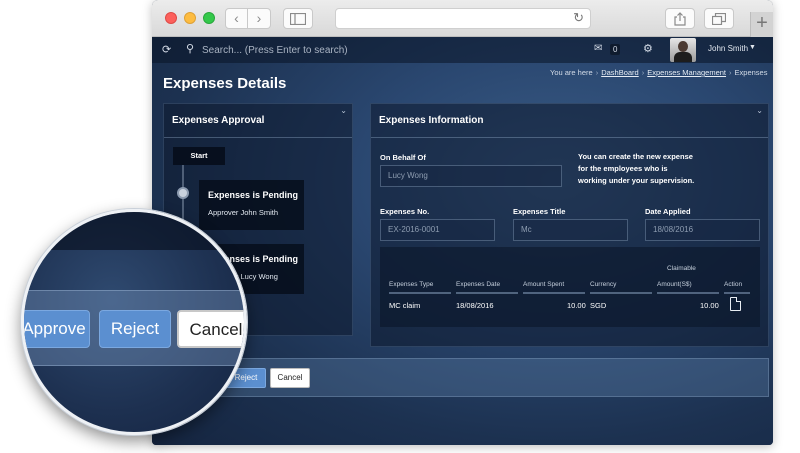 This screenshot has height=453, width=800. What do you see at coordinates (135, 329) in the screenshot?
I see `reject-button-magnified: Reject` at bounding box center [135, 329].